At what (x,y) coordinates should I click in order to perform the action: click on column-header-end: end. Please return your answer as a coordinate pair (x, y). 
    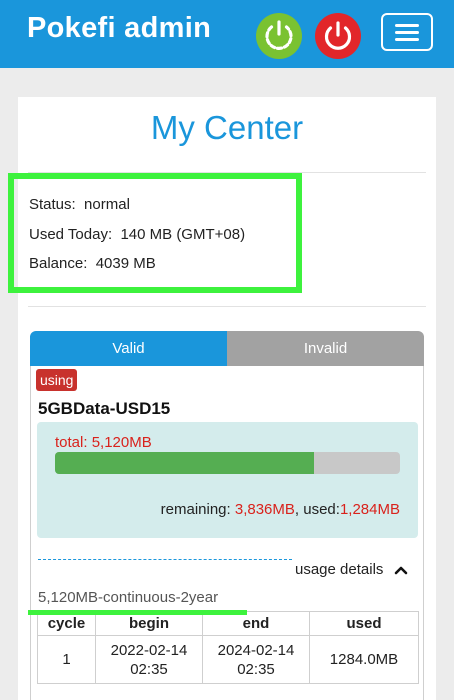
    Looking at the image, I should click on (256, 623).